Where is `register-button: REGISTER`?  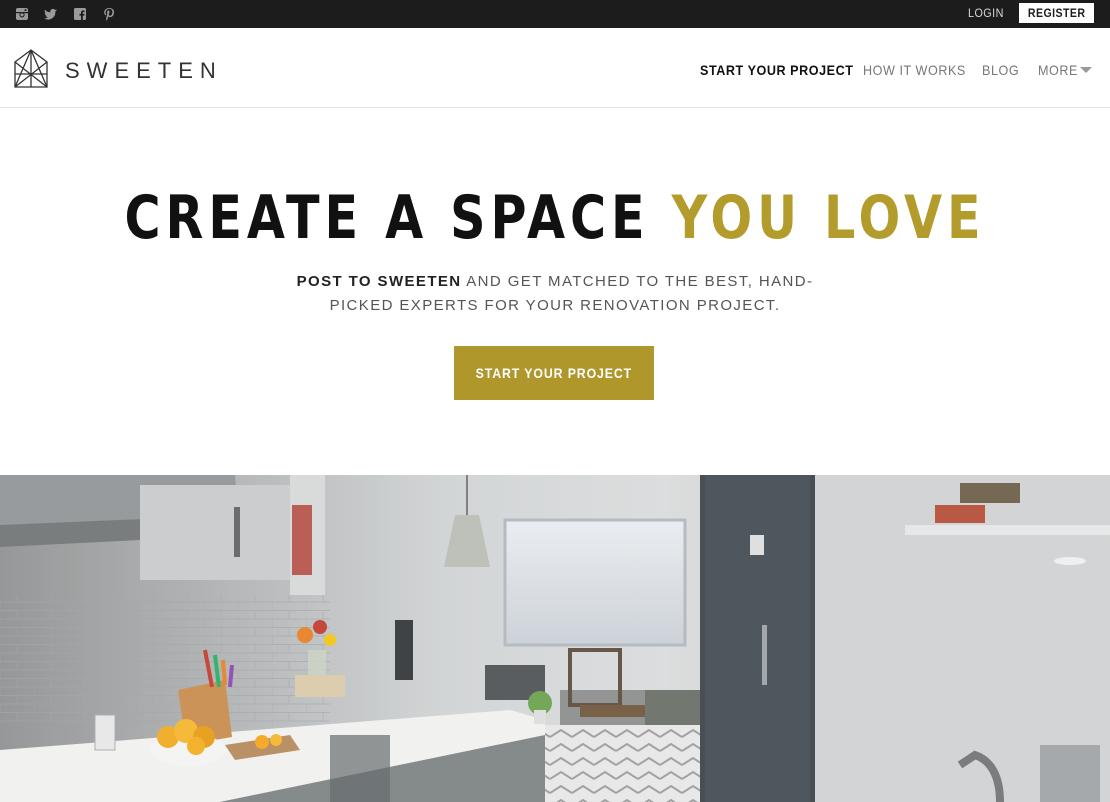 register-button: REGISTER is located at coordinates (1056, 13).